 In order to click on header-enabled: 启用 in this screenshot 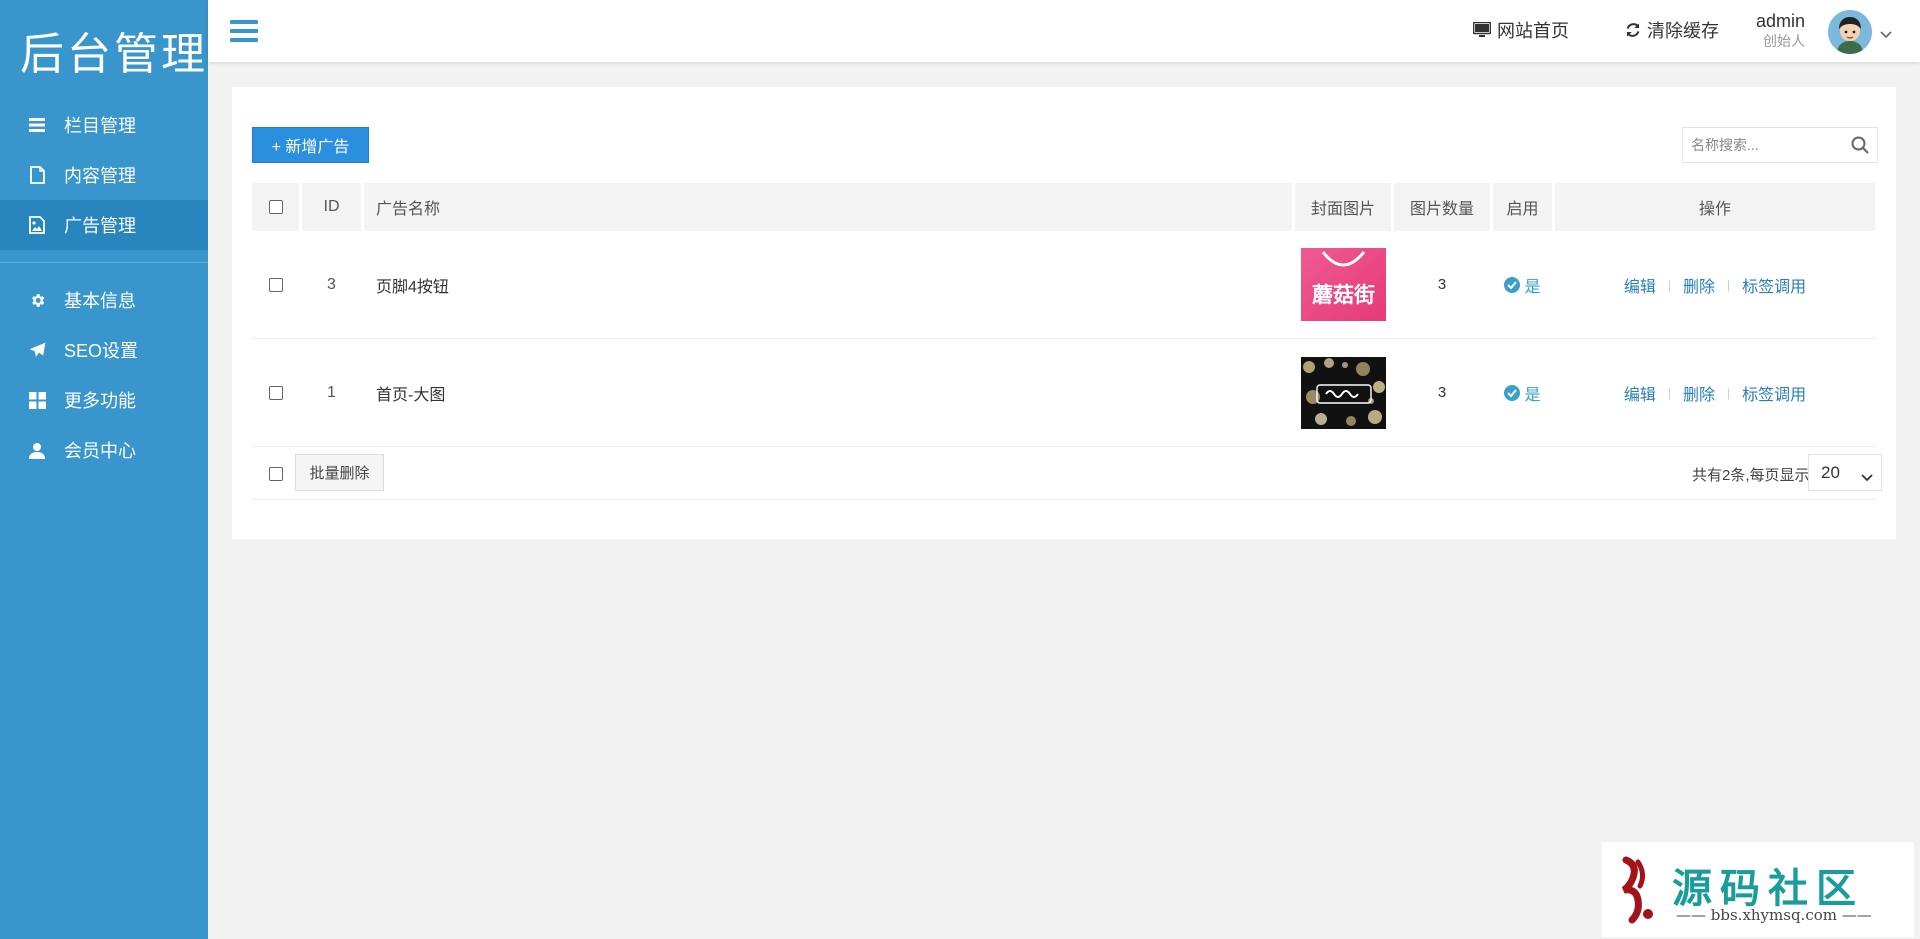, I will do `click(1522, 207)`.